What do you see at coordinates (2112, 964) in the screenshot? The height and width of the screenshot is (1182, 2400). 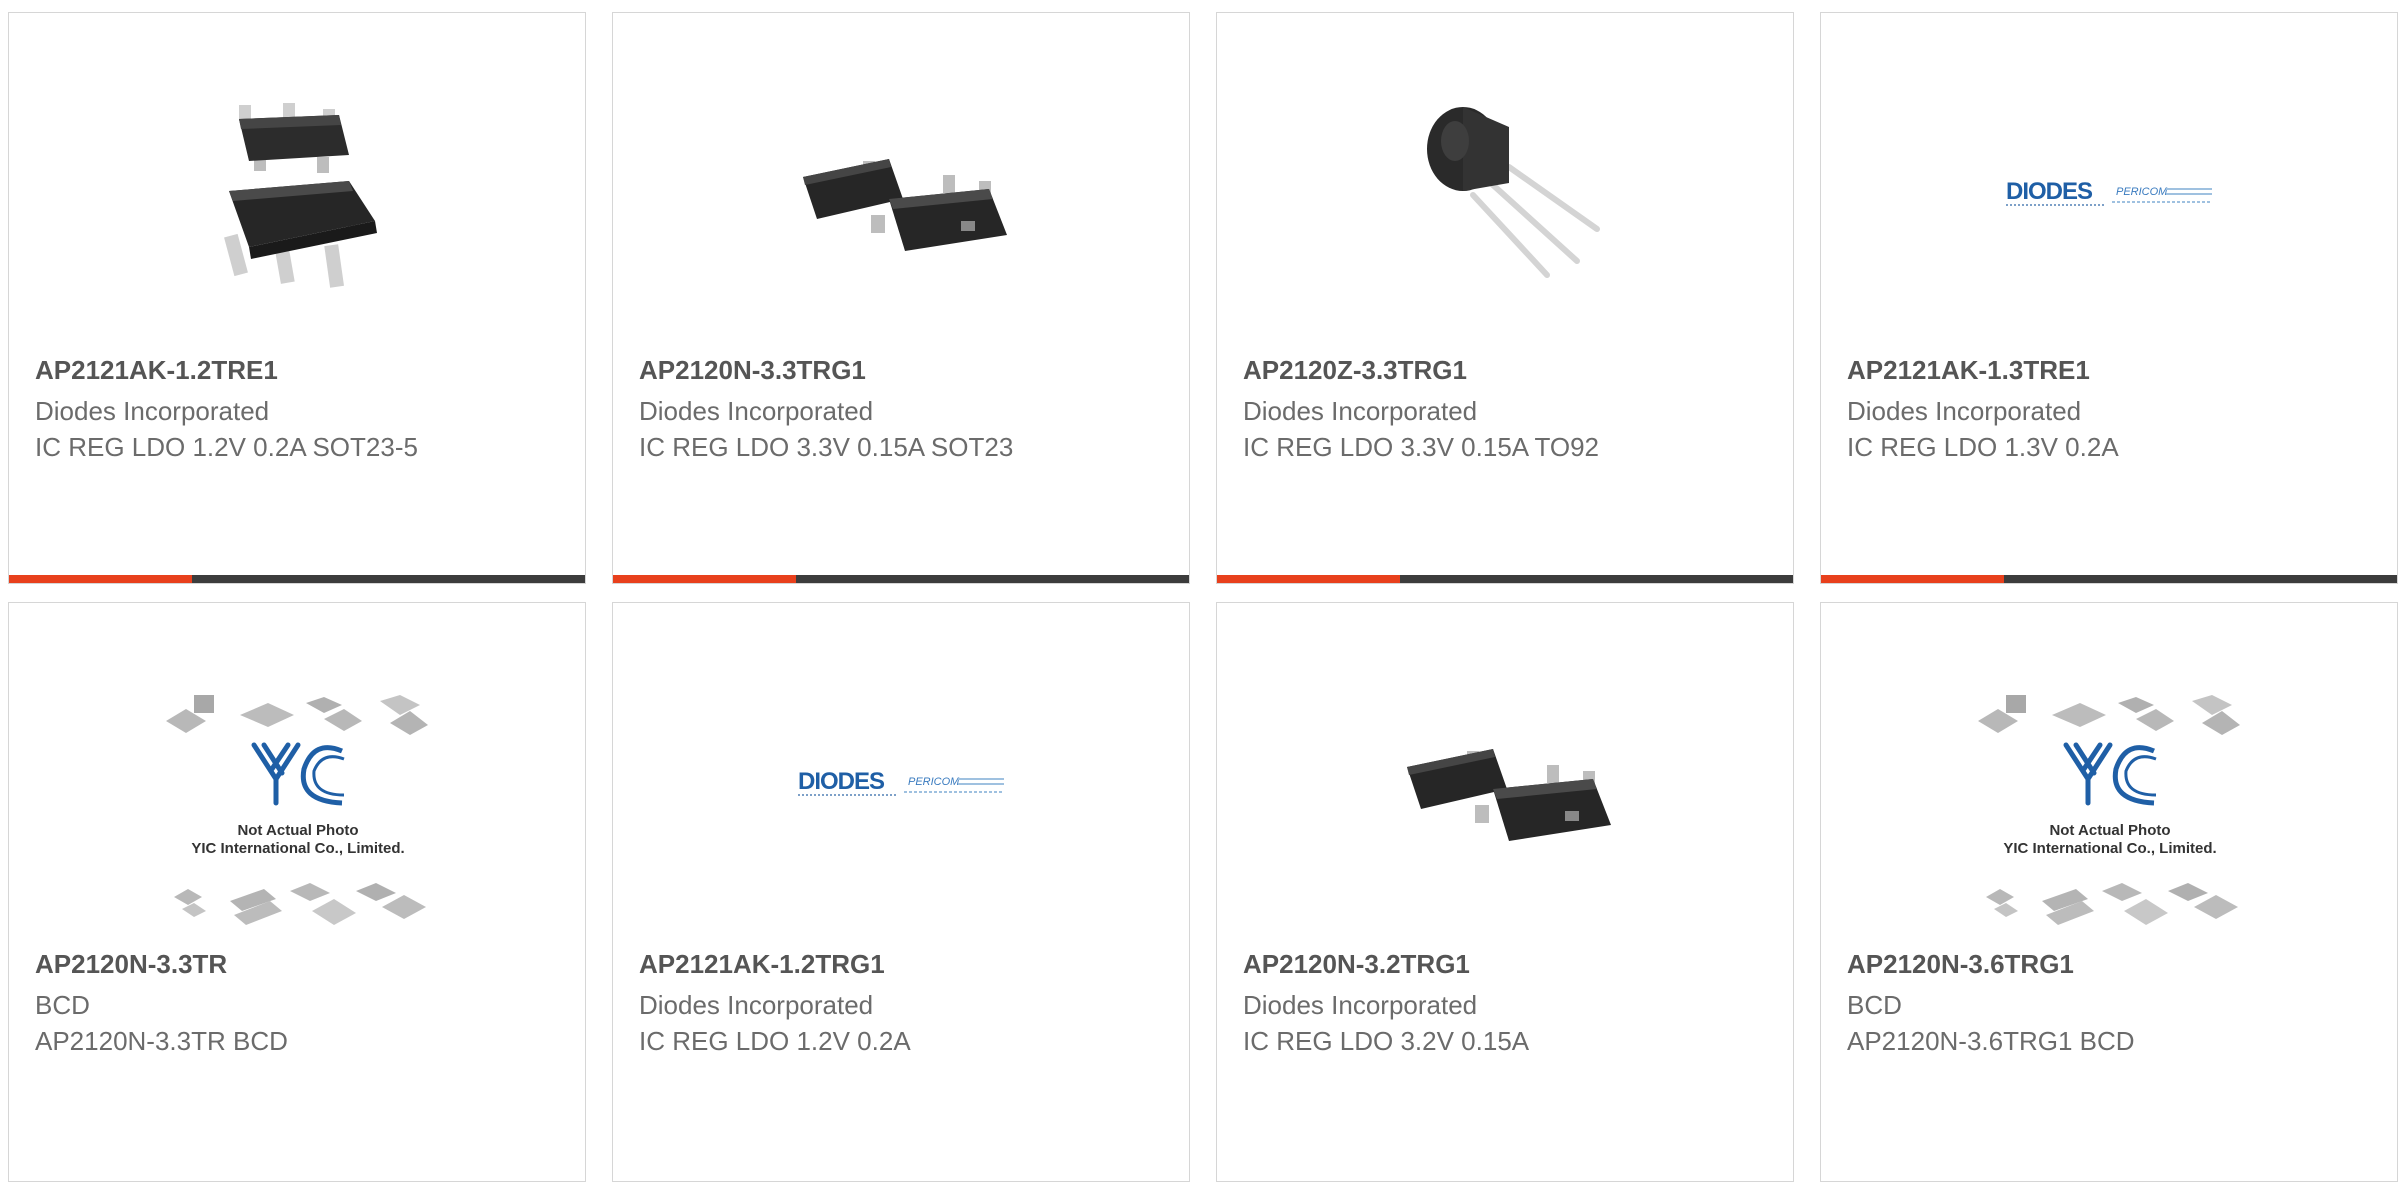 I see `part-number: AP2120N-3.6TRG1` at bounding box center [2112, 964].